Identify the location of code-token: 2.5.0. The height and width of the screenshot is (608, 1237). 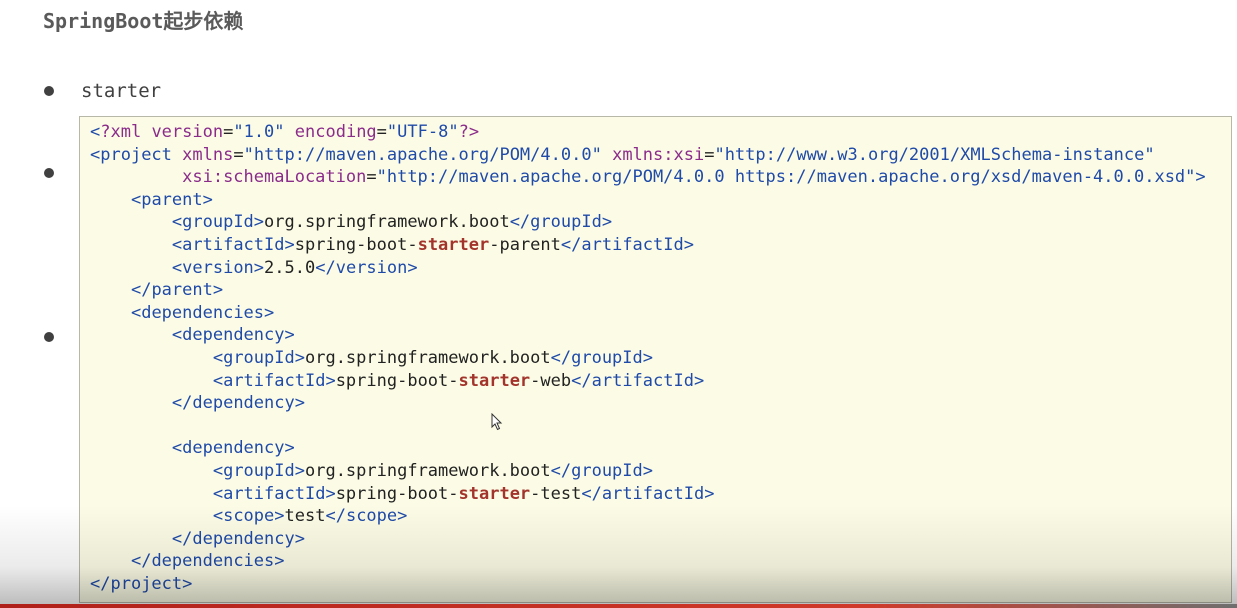
(290, 267).